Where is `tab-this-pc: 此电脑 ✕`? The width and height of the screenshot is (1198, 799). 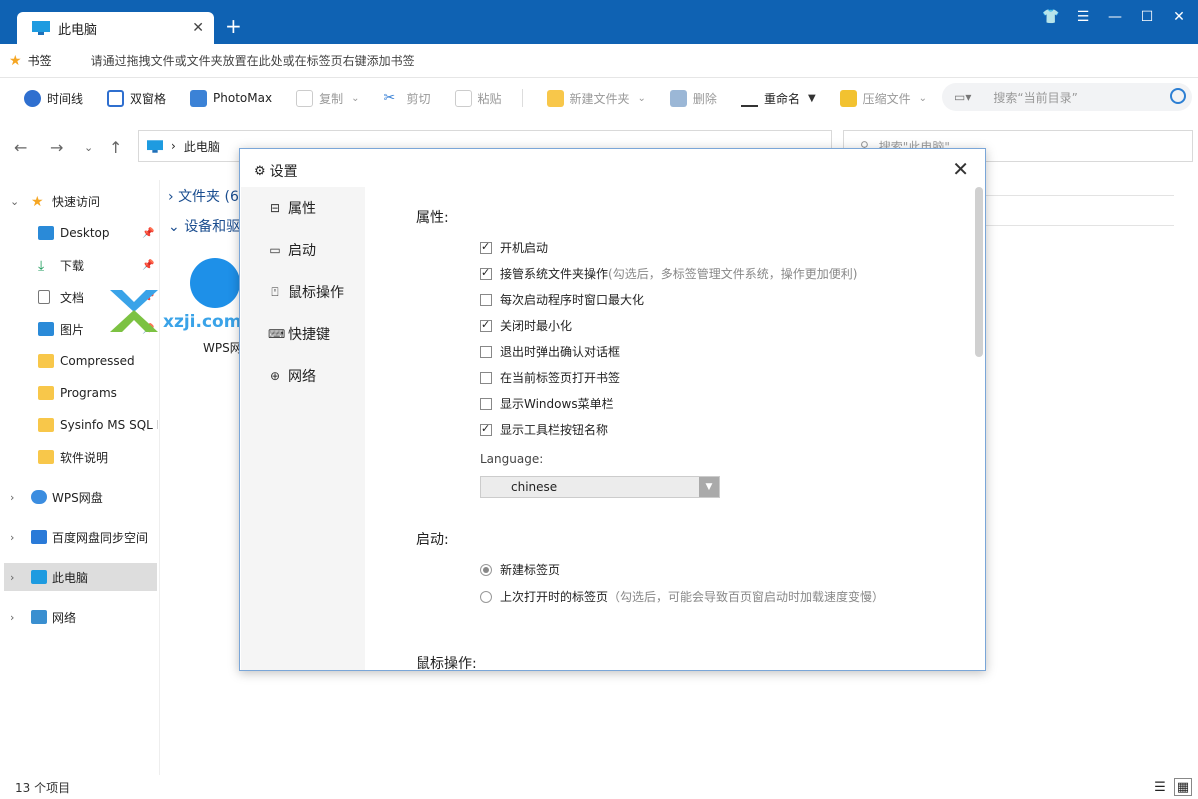
tab-this-pc: 此电脑 ✕ is located at coordinates (115, 28).